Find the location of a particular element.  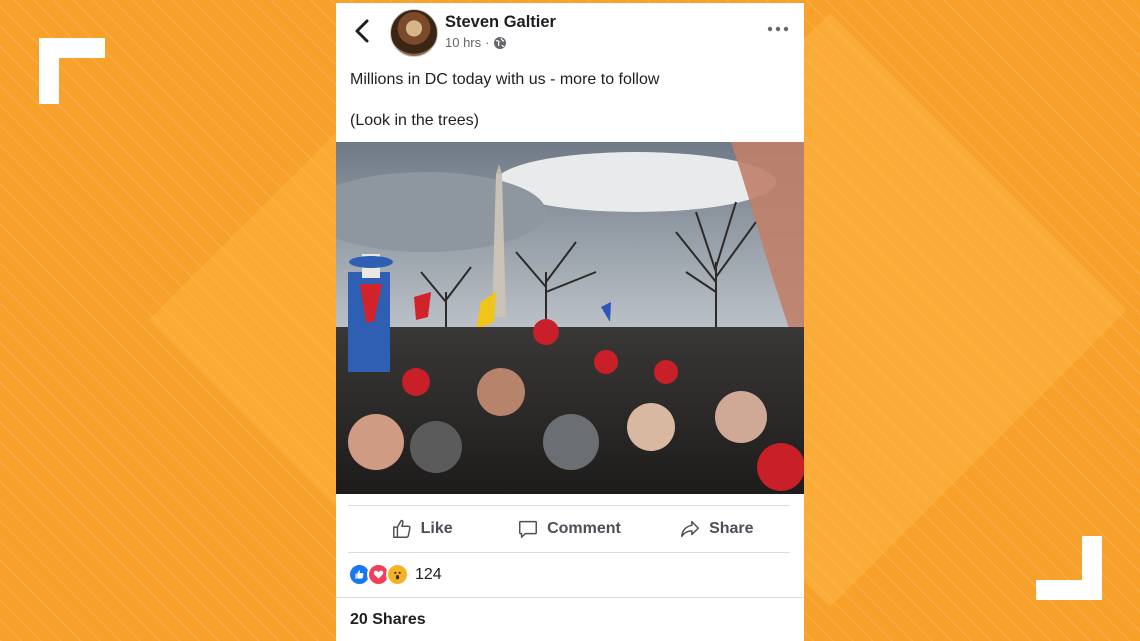

post-meta: 10 hrs · is located at coordinates (476, 42).